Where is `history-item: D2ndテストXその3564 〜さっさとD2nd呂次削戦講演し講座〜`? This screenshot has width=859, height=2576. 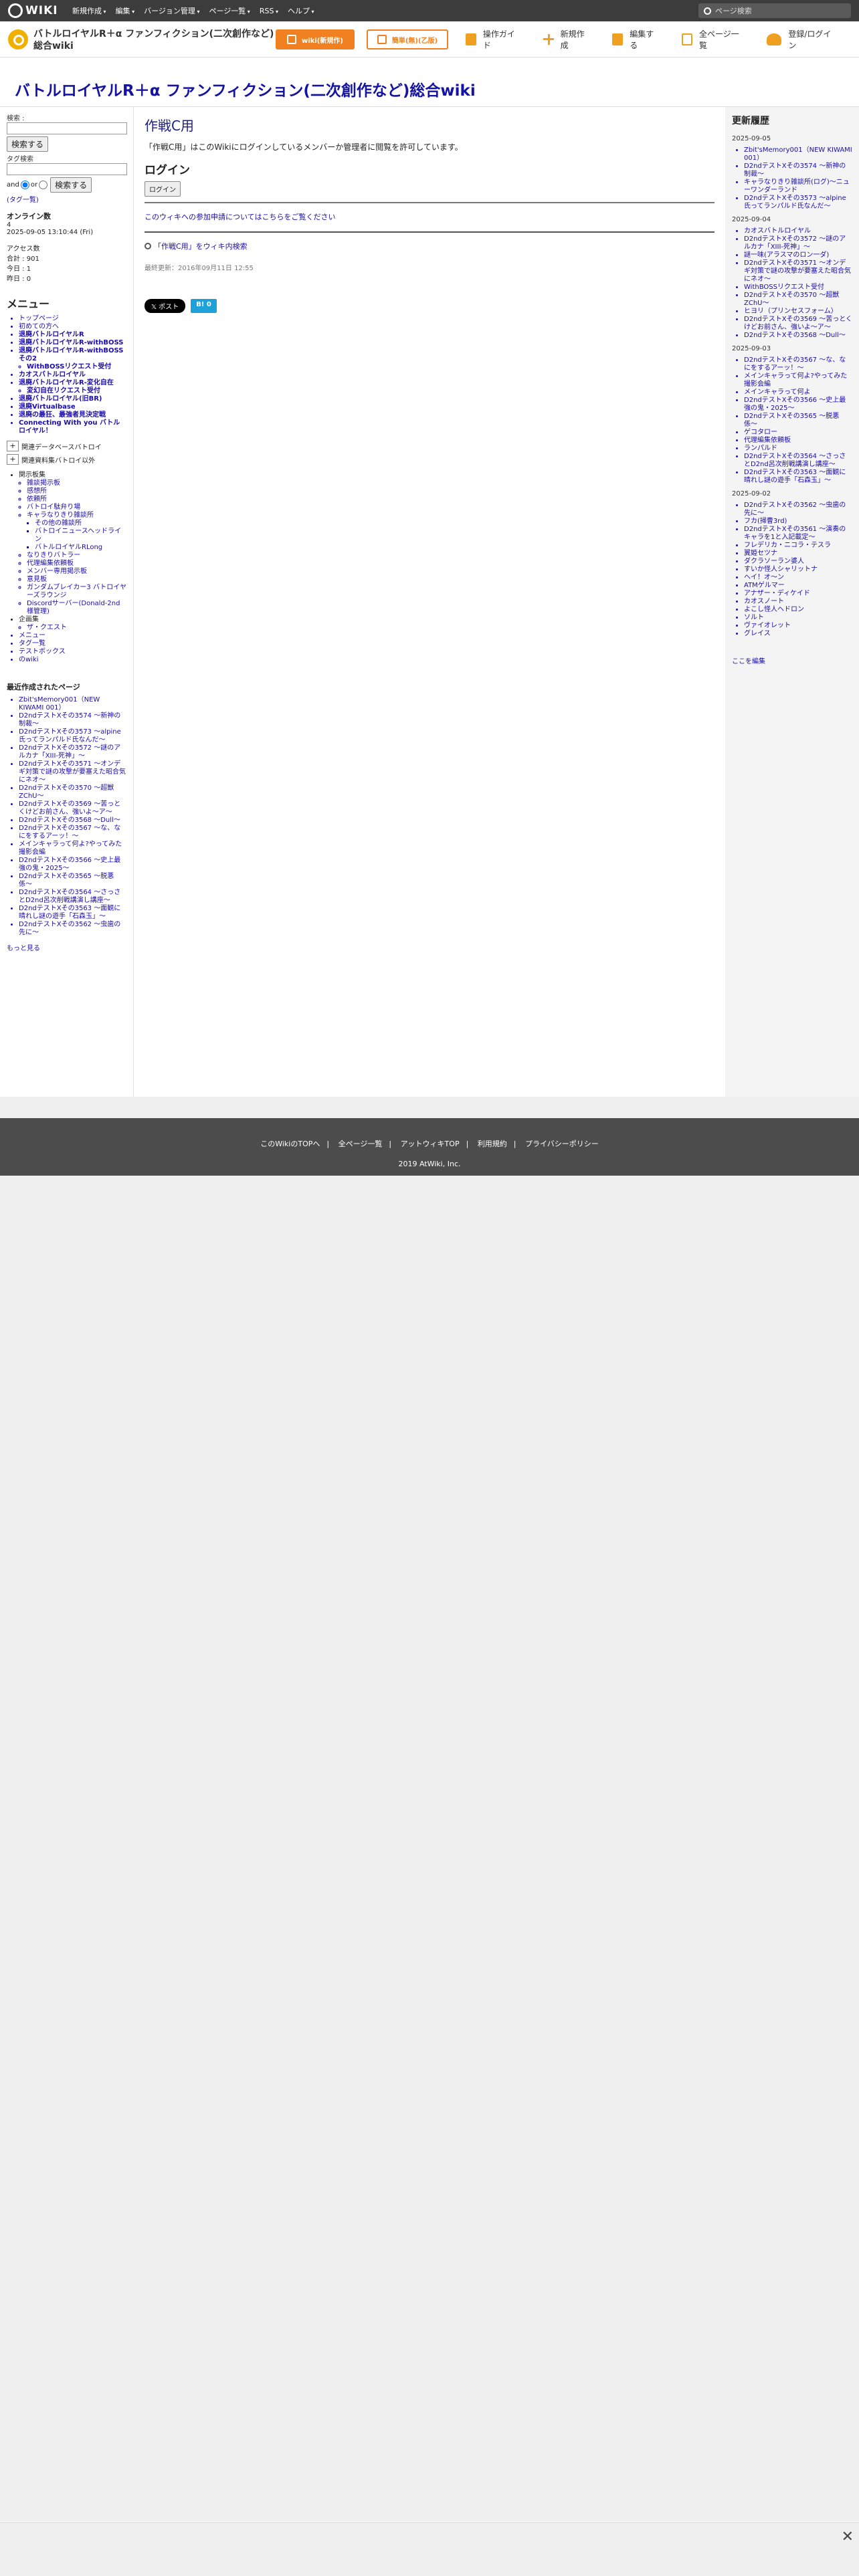 history-item: D2ndテストXその3564 〜さっさとD2nd呂次削戦講演し講座〜 is located at coordinates (798, 461).